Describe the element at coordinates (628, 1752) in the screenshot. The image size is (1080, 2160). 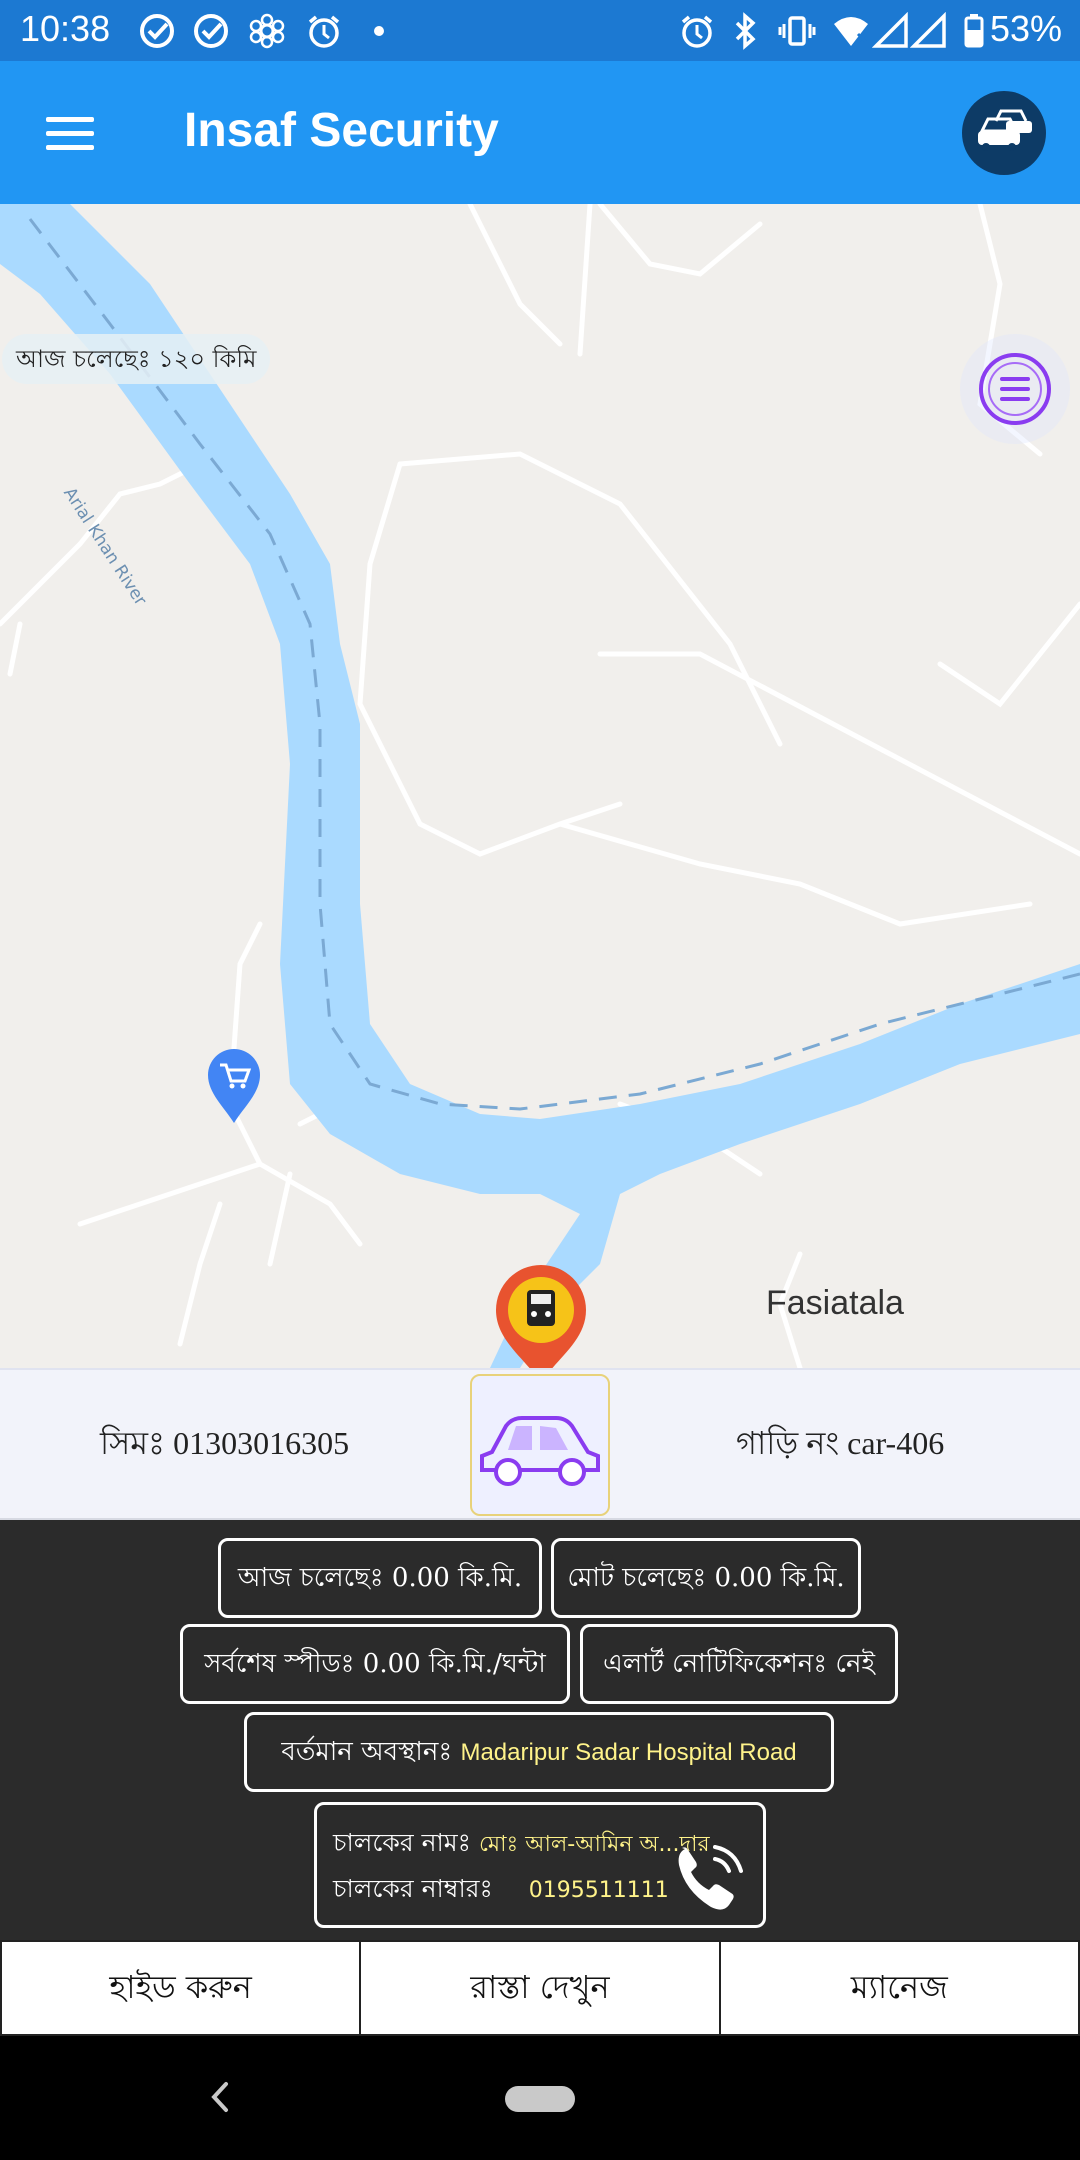
I see `location-value: Madaripur Sadar Hospital Road` at that location.